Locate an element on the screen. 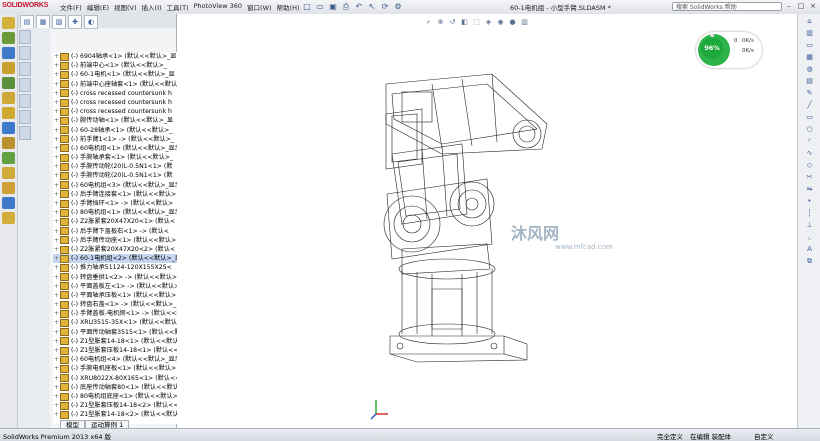  tree-item: + (-) 平面传动轴套3515<1> (默认<<默 is located at coordinates (122, 332).